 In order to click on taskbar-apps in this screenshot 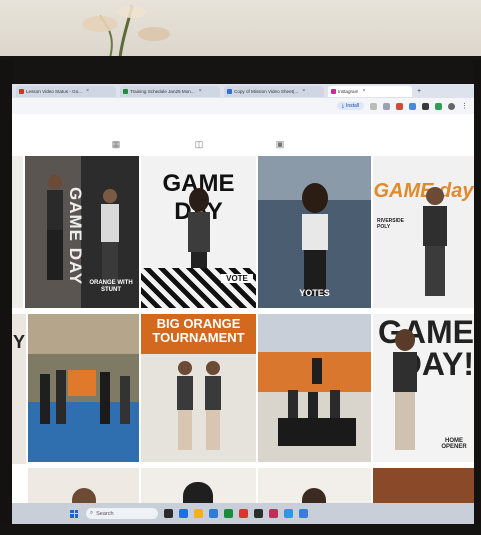, I will do `click(233, 513)`.